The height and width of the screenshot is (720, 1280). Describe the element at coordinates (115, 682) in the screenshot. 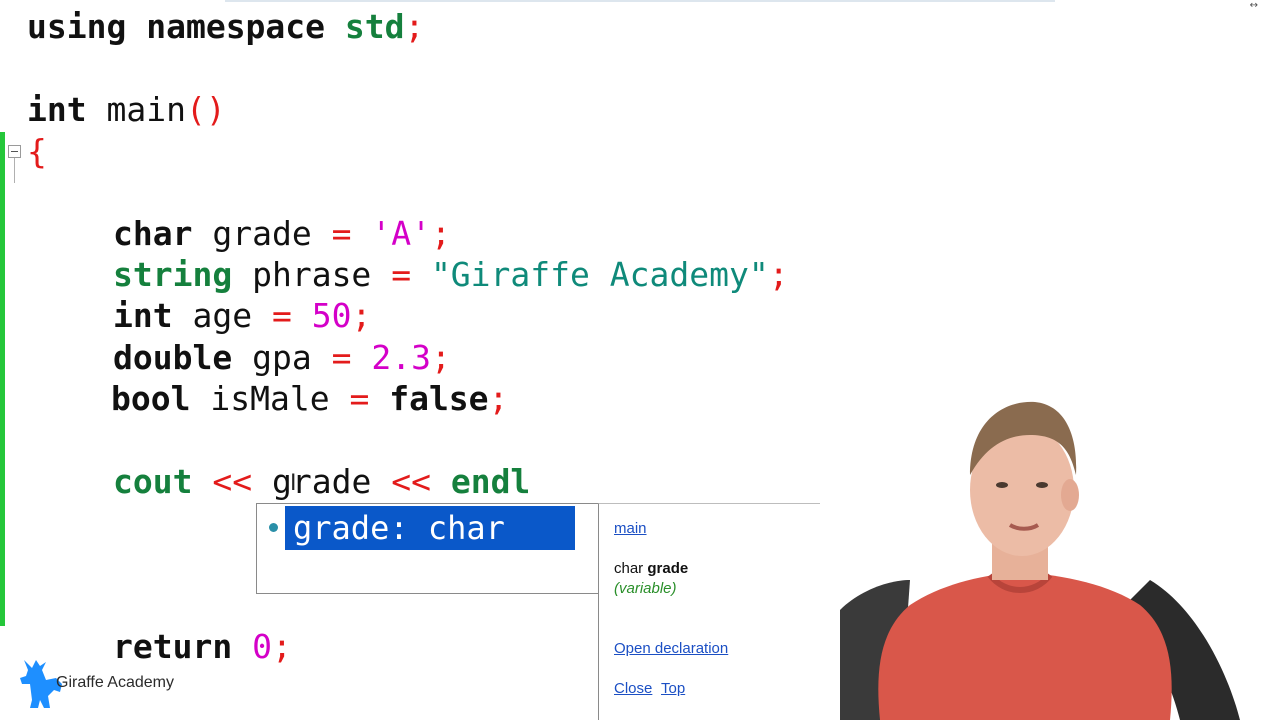

I see `brand-name: Giraffe Academy` at that location.